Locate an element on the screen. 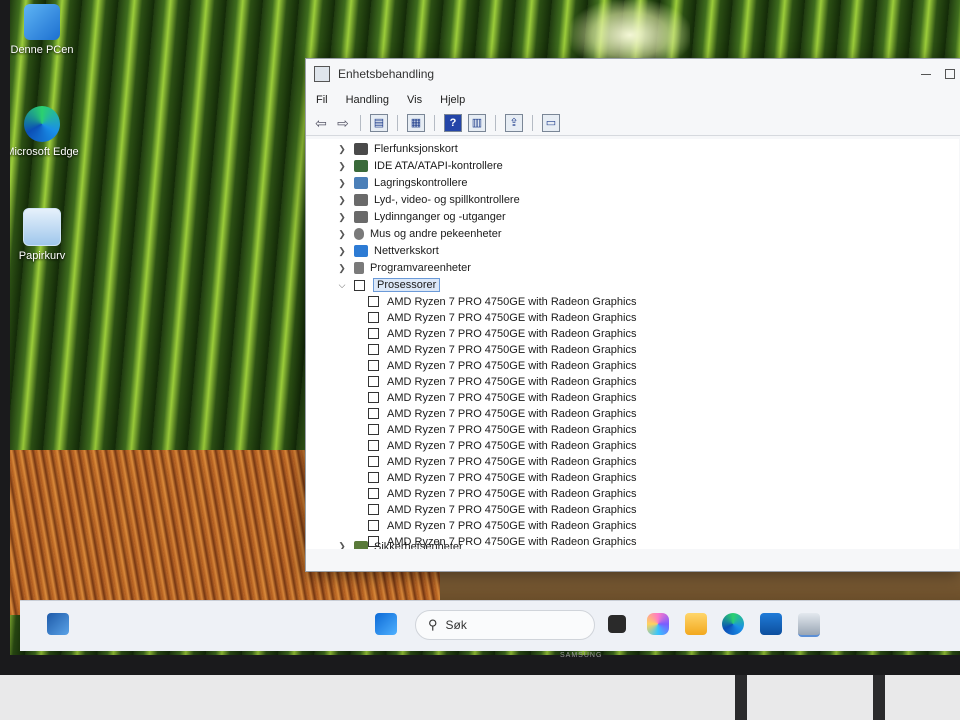 The image size is (960, 720). menu-file: Fil is located at coordinates (322, 100).